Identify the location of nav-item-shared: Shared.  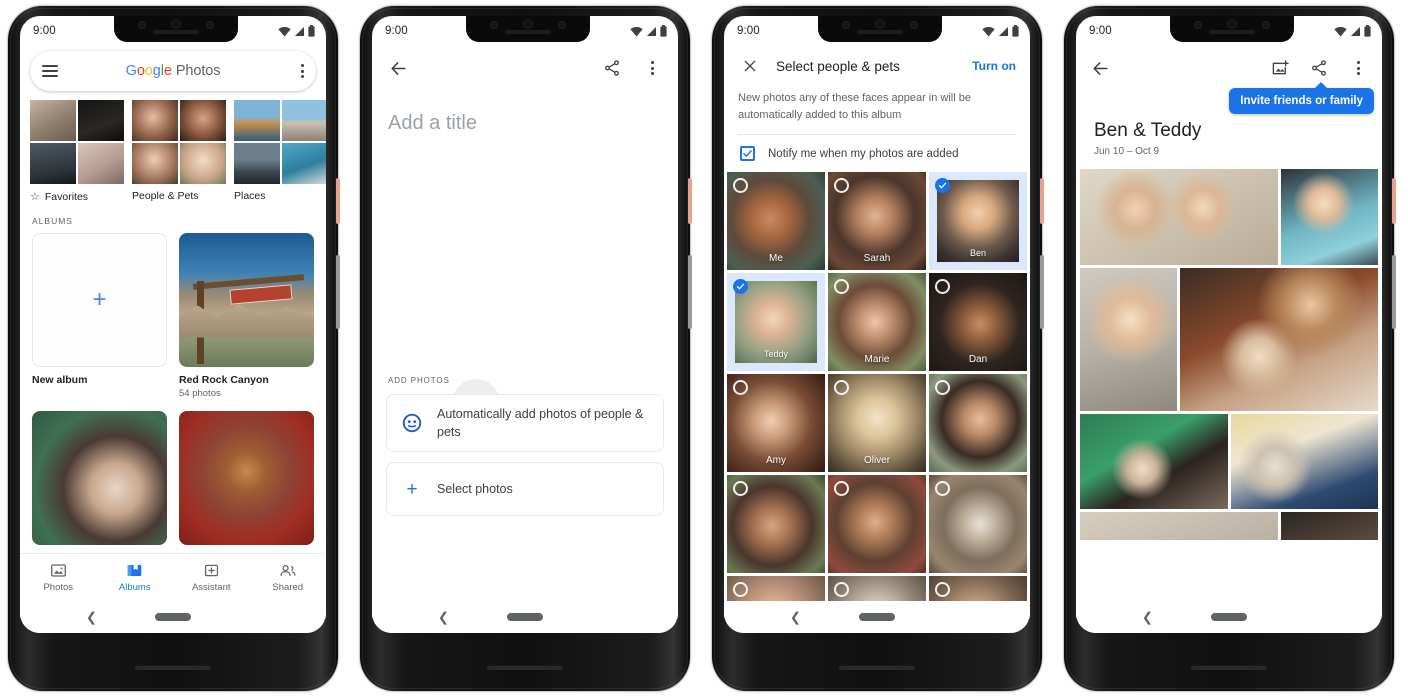
(288, 577).